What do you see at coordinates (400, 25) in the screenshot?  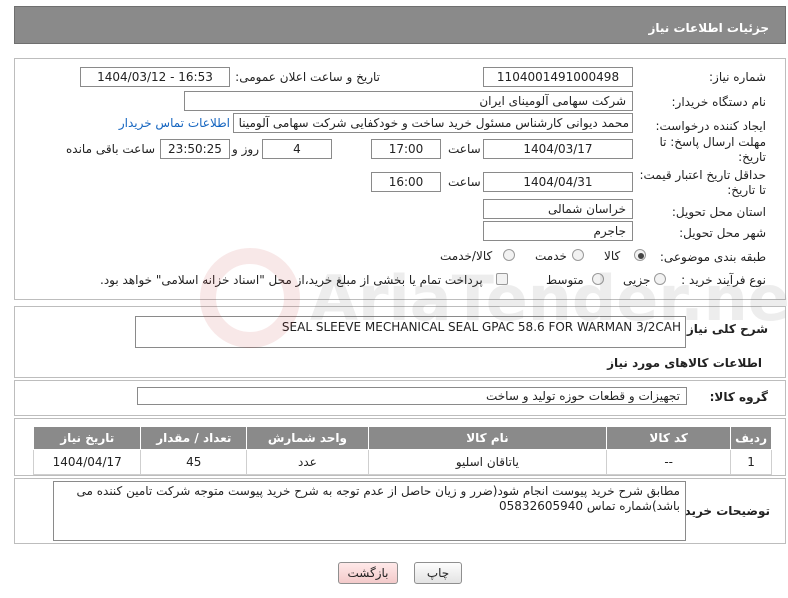 I see `page-header: جزئیات اطلاعات نیاز` at bounding box center [400, 25].